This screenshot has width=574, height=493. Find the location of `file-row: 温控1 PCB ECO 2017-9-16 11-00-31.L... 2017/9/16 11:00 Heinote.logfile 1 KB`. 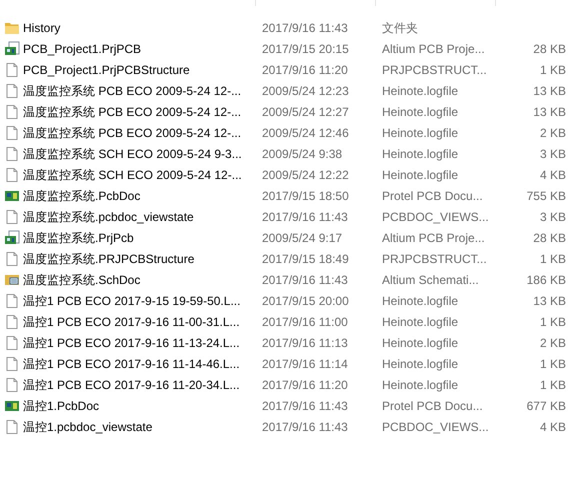

file-row: 温控1 PCB ECO 2017-9-16 11-00-31.L... 2017/9/16 11:00 Heinote.logfile 1 KB is located at coordinates (287, 321).